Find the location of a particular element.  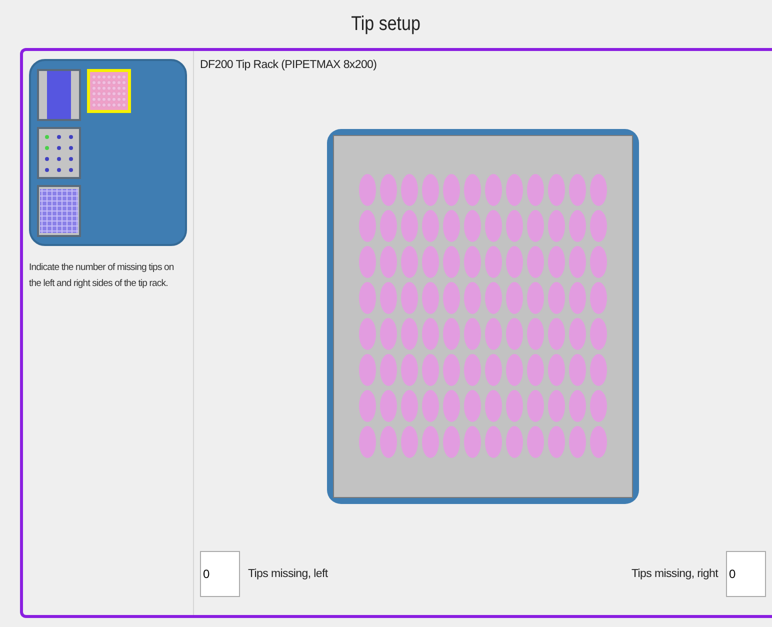

dense-grid-icon is located at coordinates (59, 211).